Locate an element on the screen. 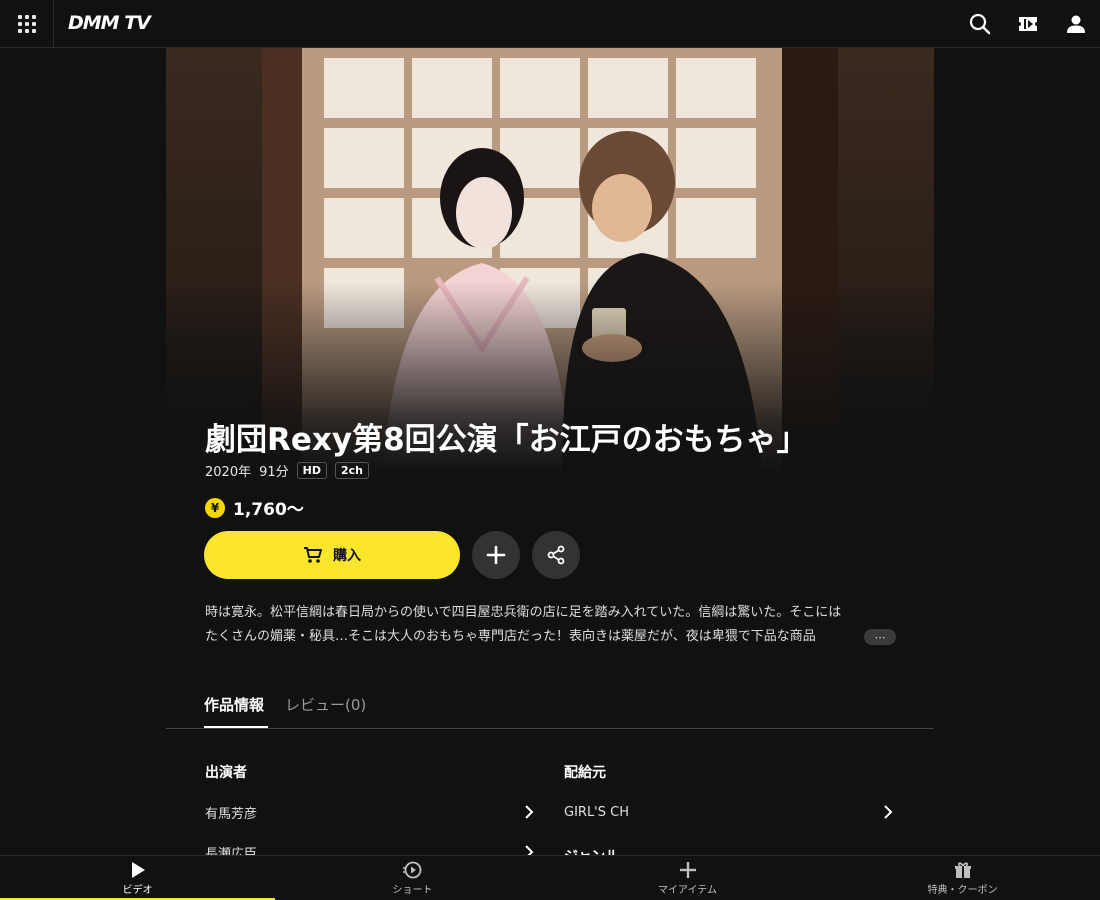 The image size is (1100, 900). gift-icon is located at coordinates (962, 870).